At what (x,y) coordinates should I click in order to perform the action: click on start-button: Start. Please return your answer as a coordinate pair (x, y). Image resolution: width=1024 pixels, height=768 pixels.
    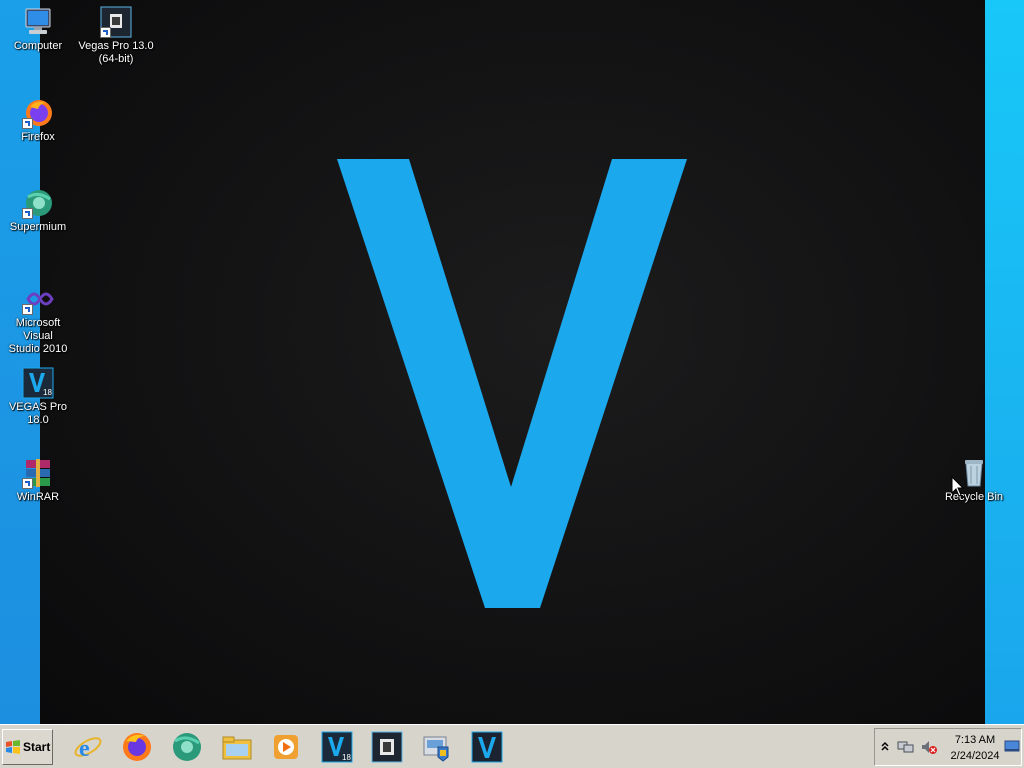
    Looking at the image, I should click on (27, 747).